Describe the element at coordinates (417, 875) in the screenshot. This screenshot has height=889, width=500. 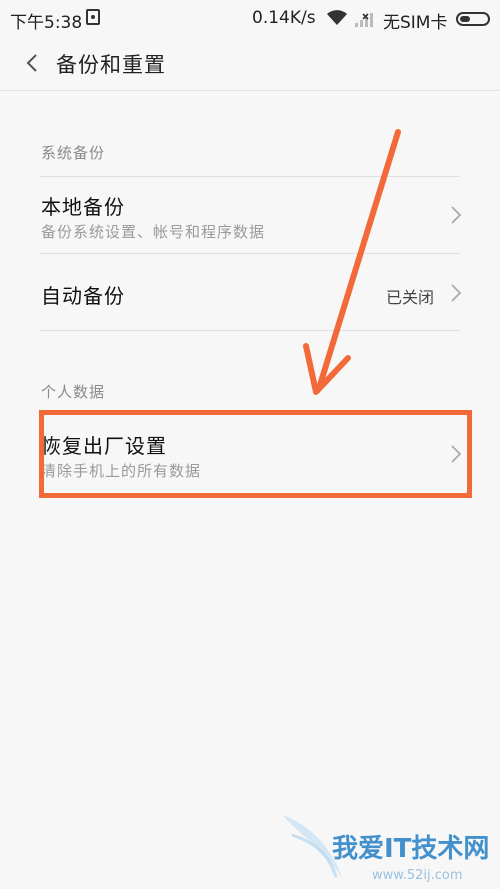
I see `svg-text: www.52ij.com` at that location.